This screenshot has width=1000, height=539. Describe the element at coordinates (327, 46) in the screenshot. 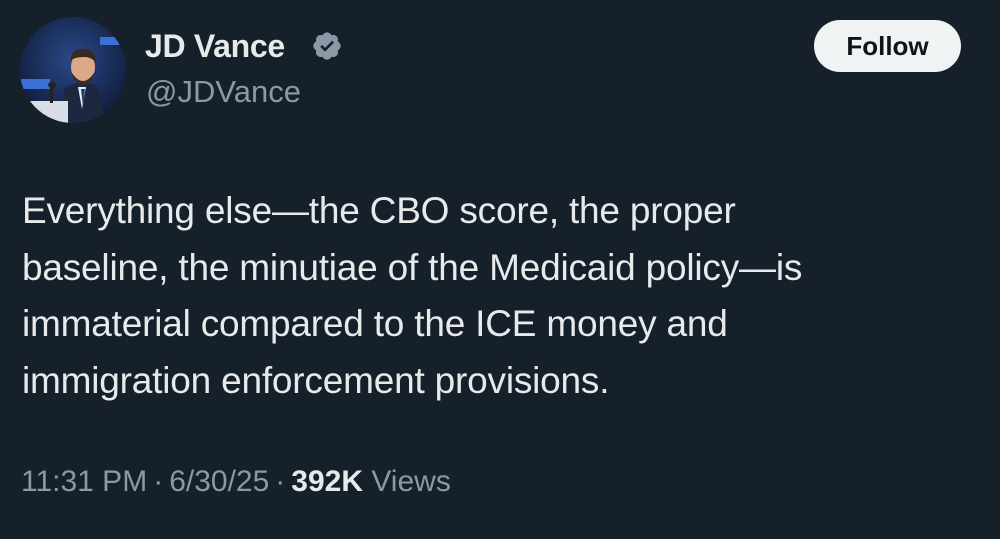

I see `verified-badge-icon` at that location.